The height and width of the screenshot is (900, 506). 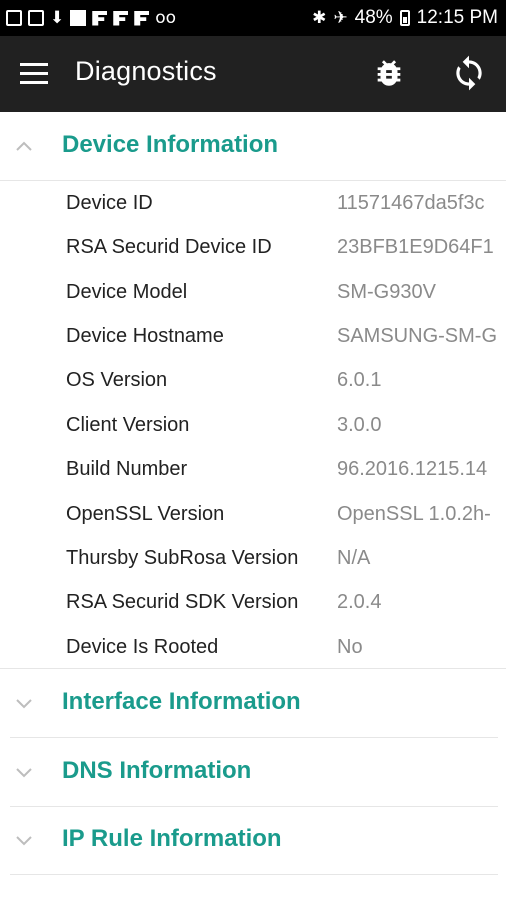 I want to click on voicemail-icon: oo, so click(x=166, y=17).